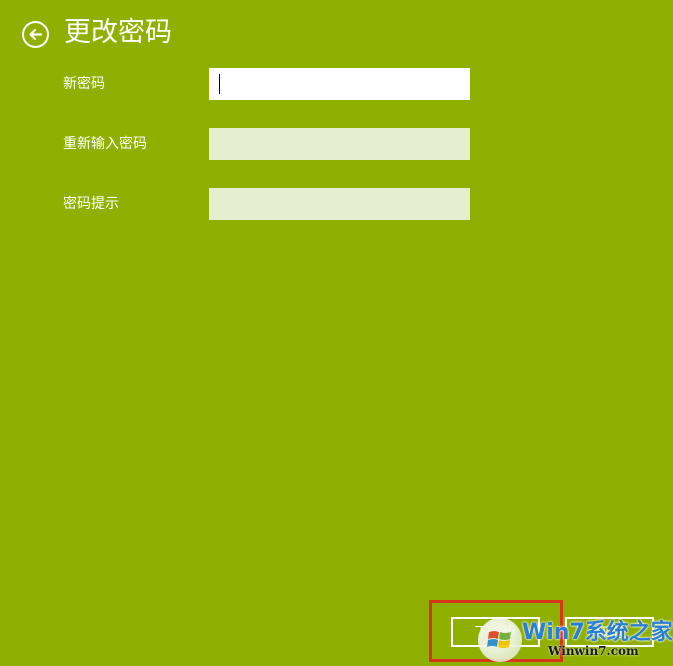 This screenshot has height=666, width=673. Describe the element at coordinates (339, 144) in the screenshot. I see `confirm-password-field` at that location.